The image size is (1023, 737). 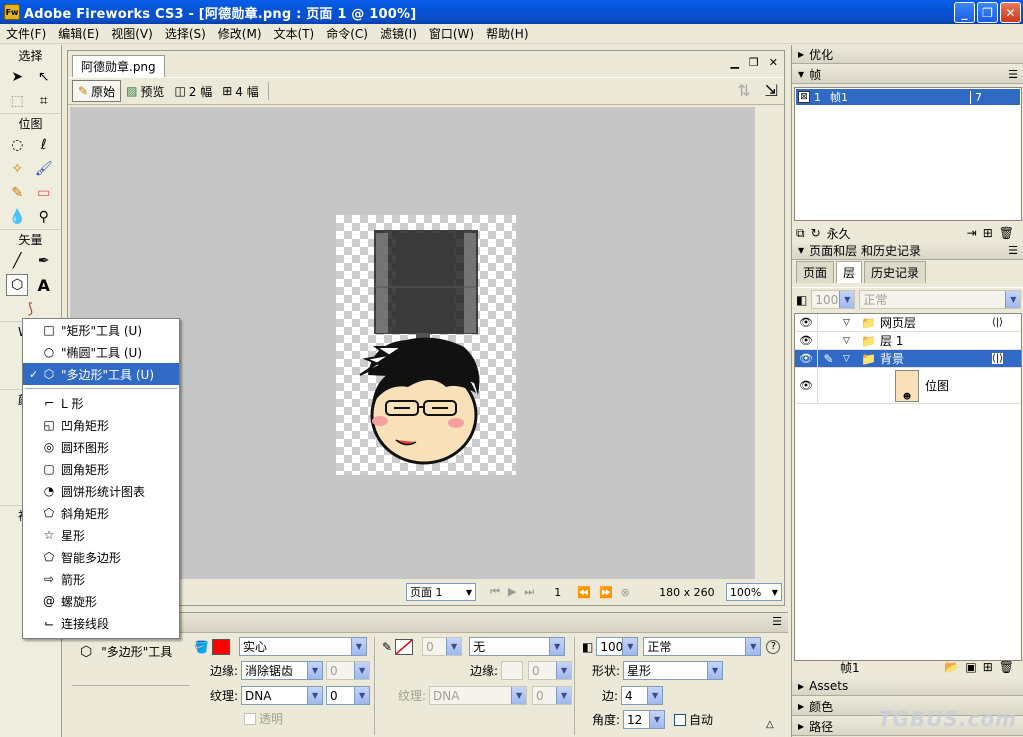 What do you see at coordinates (101, 403) in the screenshot?
I see `menu-item-l-shape: ⌐ L 形` at bounding box center [101, 403].